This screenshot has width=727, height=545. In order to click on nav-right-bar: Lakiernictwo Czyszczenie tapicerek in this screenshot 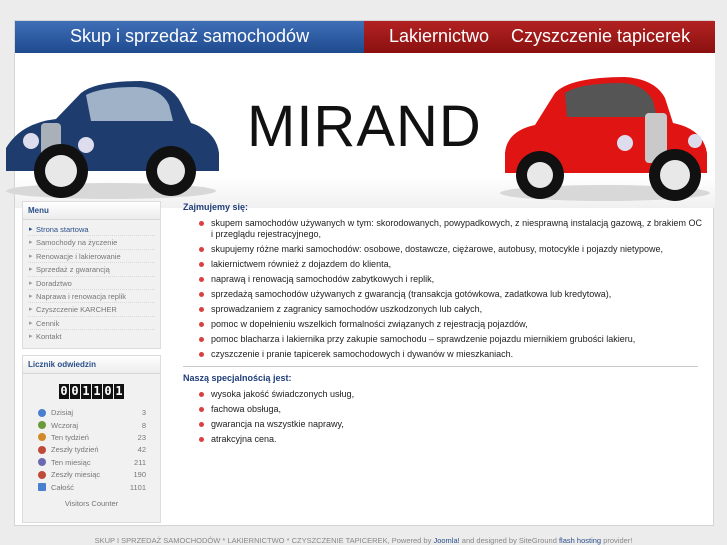, I will do `click(539, 37)`.